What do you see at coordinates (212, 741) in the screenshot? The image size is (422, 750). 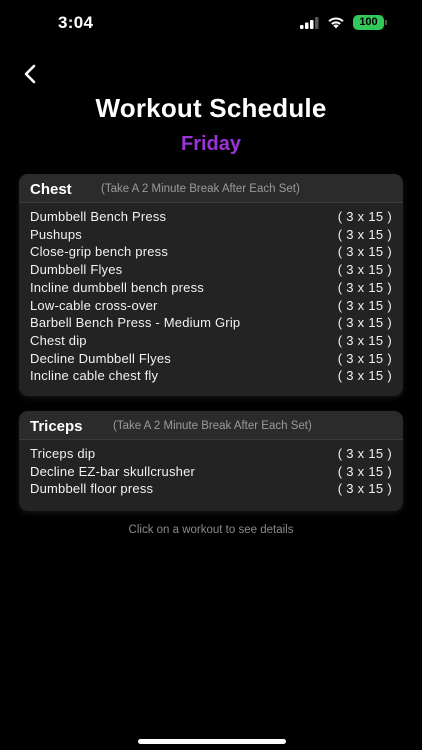 I see `home-indicator` at bounding box center [212, 741].